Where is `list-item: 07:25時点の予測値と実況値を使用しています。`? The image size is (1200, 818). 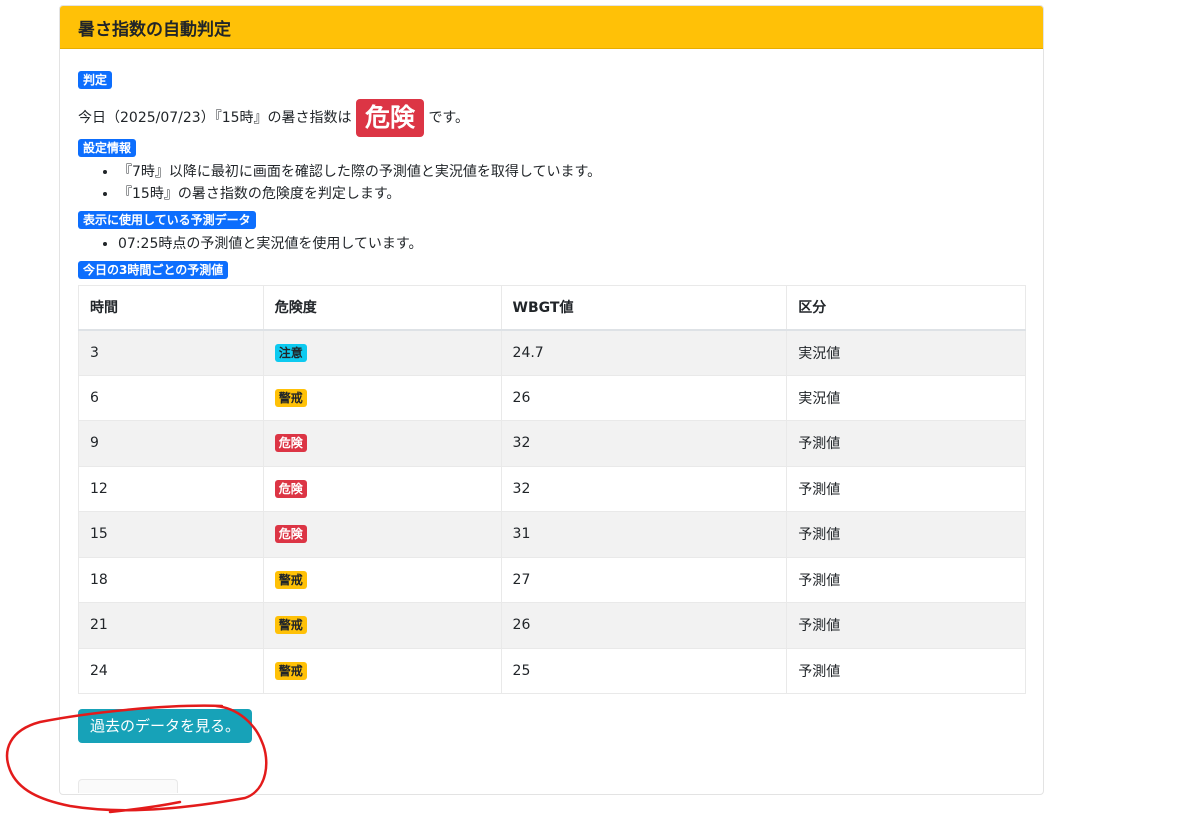 list-item: 07:25時点の予測値と実況値を使用しています。 is located at coordinates (571, 244).